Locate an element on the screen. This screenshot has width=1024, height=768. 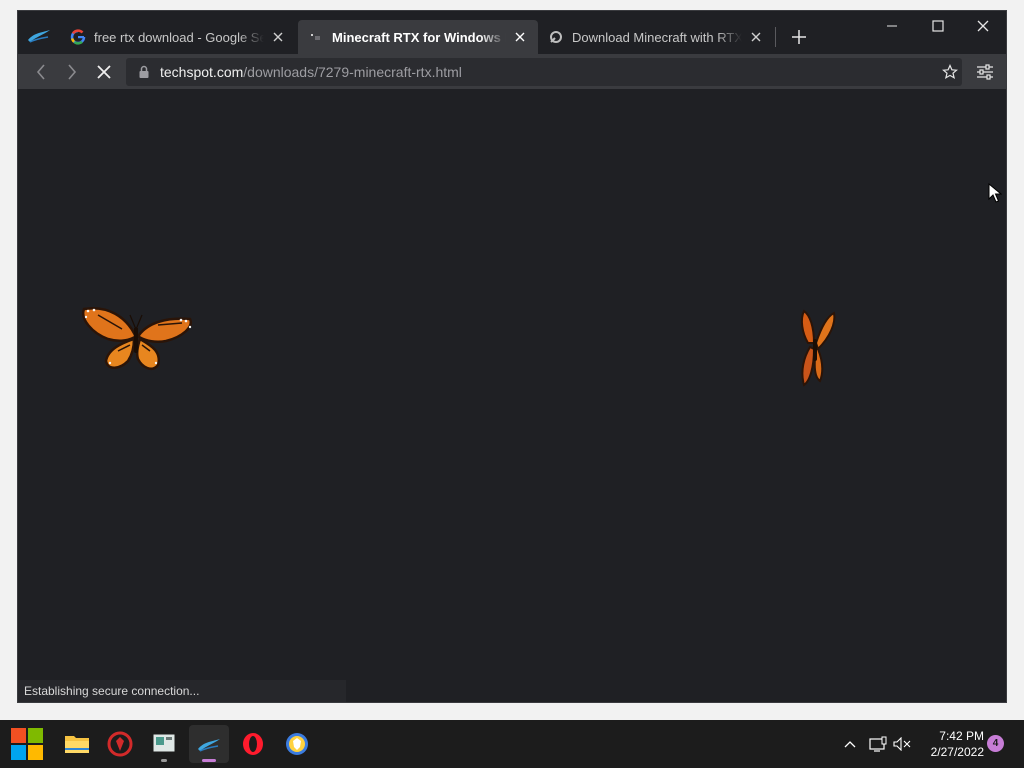
volume-button is located at coordinates (902, 744).